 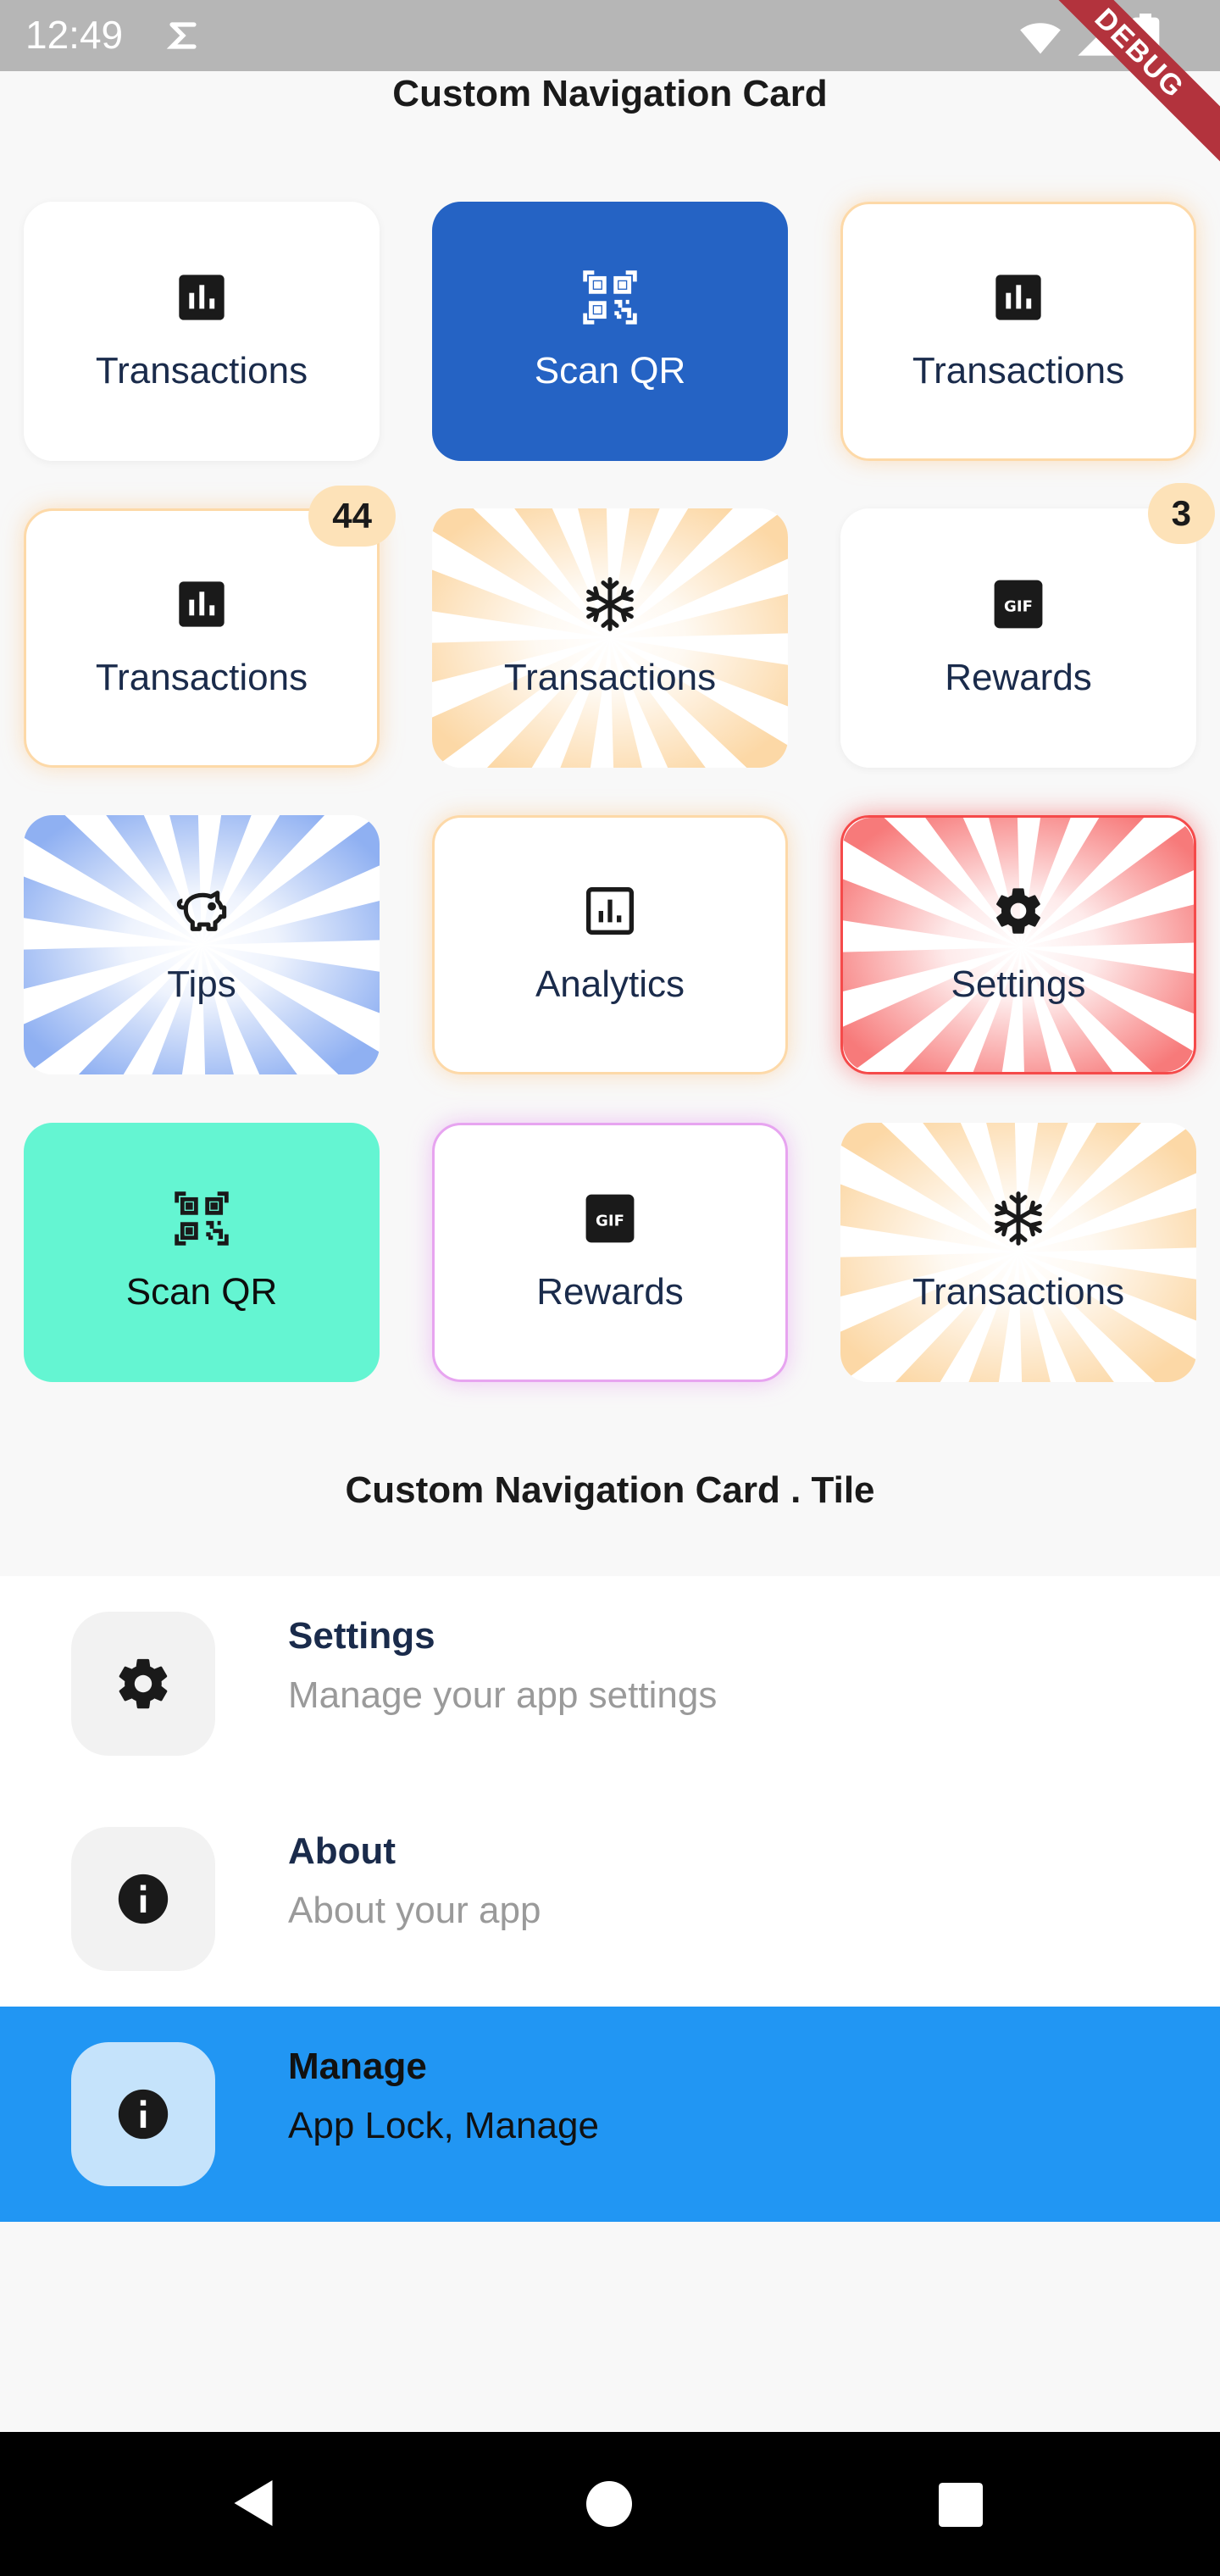 What do you see at coordinates (610, 1490) in the screenshot?
I see `tile-section-title: Custom Navigation Card . Tile` at bounding box center [610, 1490].